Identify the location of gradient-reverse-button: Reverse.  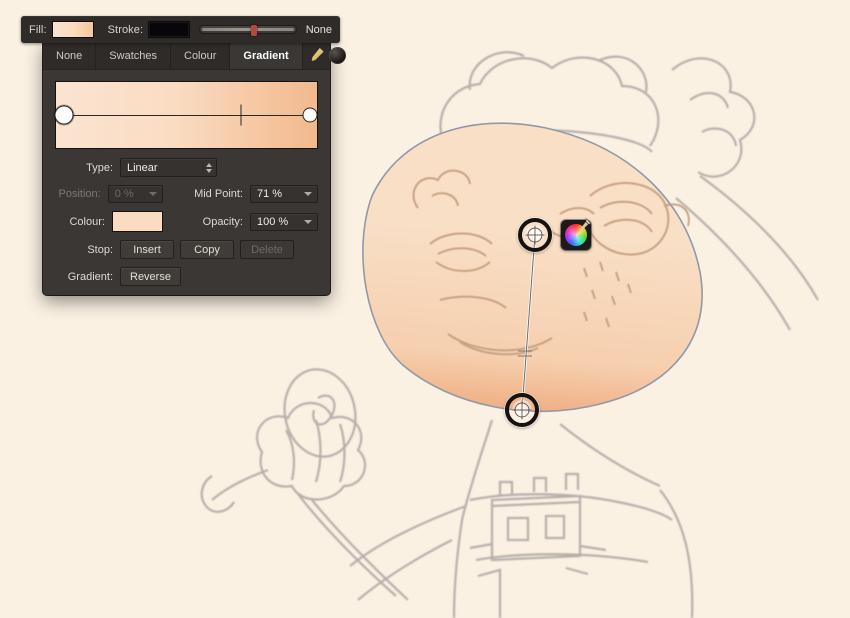
(150, 276).